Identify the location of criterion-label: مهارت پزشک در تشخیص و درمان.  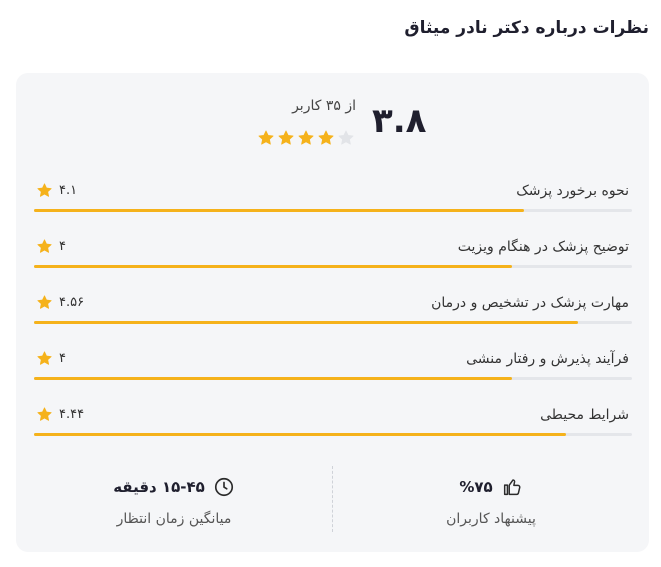
(530, 303).